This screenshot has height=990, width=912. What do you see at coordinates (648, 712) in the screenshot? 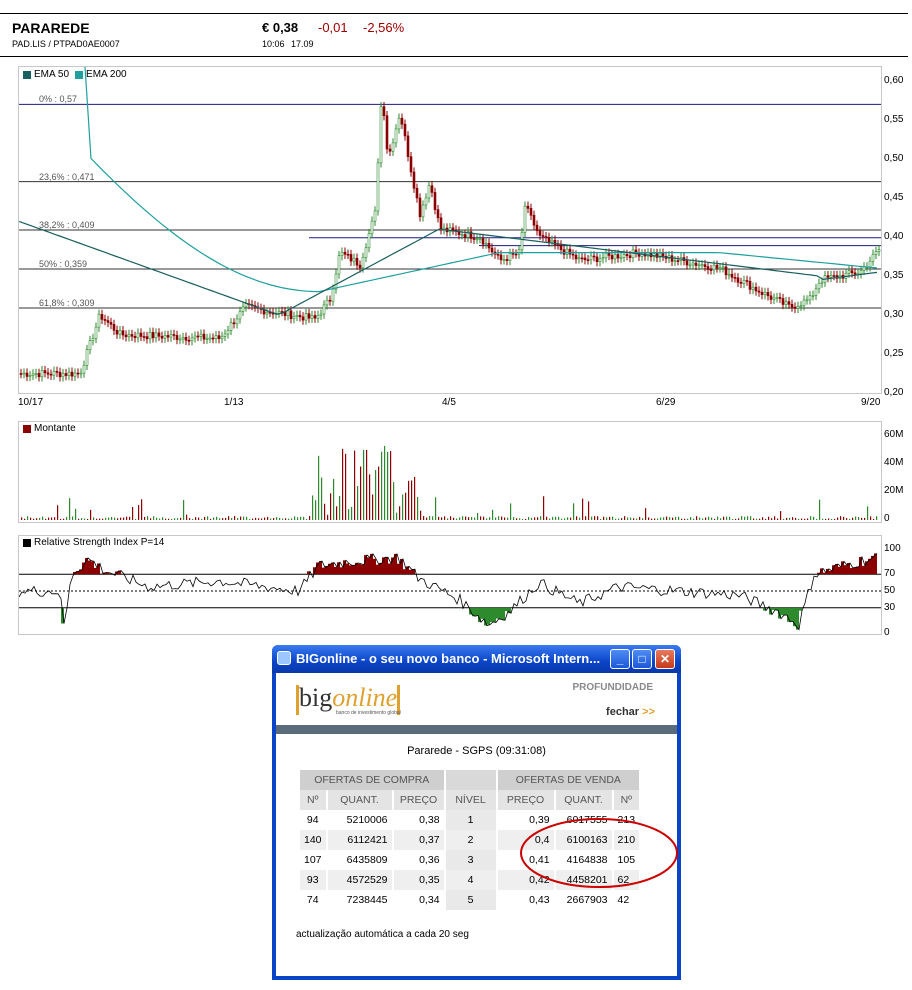
I see `fechar-arrow-icon: >>` at bounding box center [648, 712].